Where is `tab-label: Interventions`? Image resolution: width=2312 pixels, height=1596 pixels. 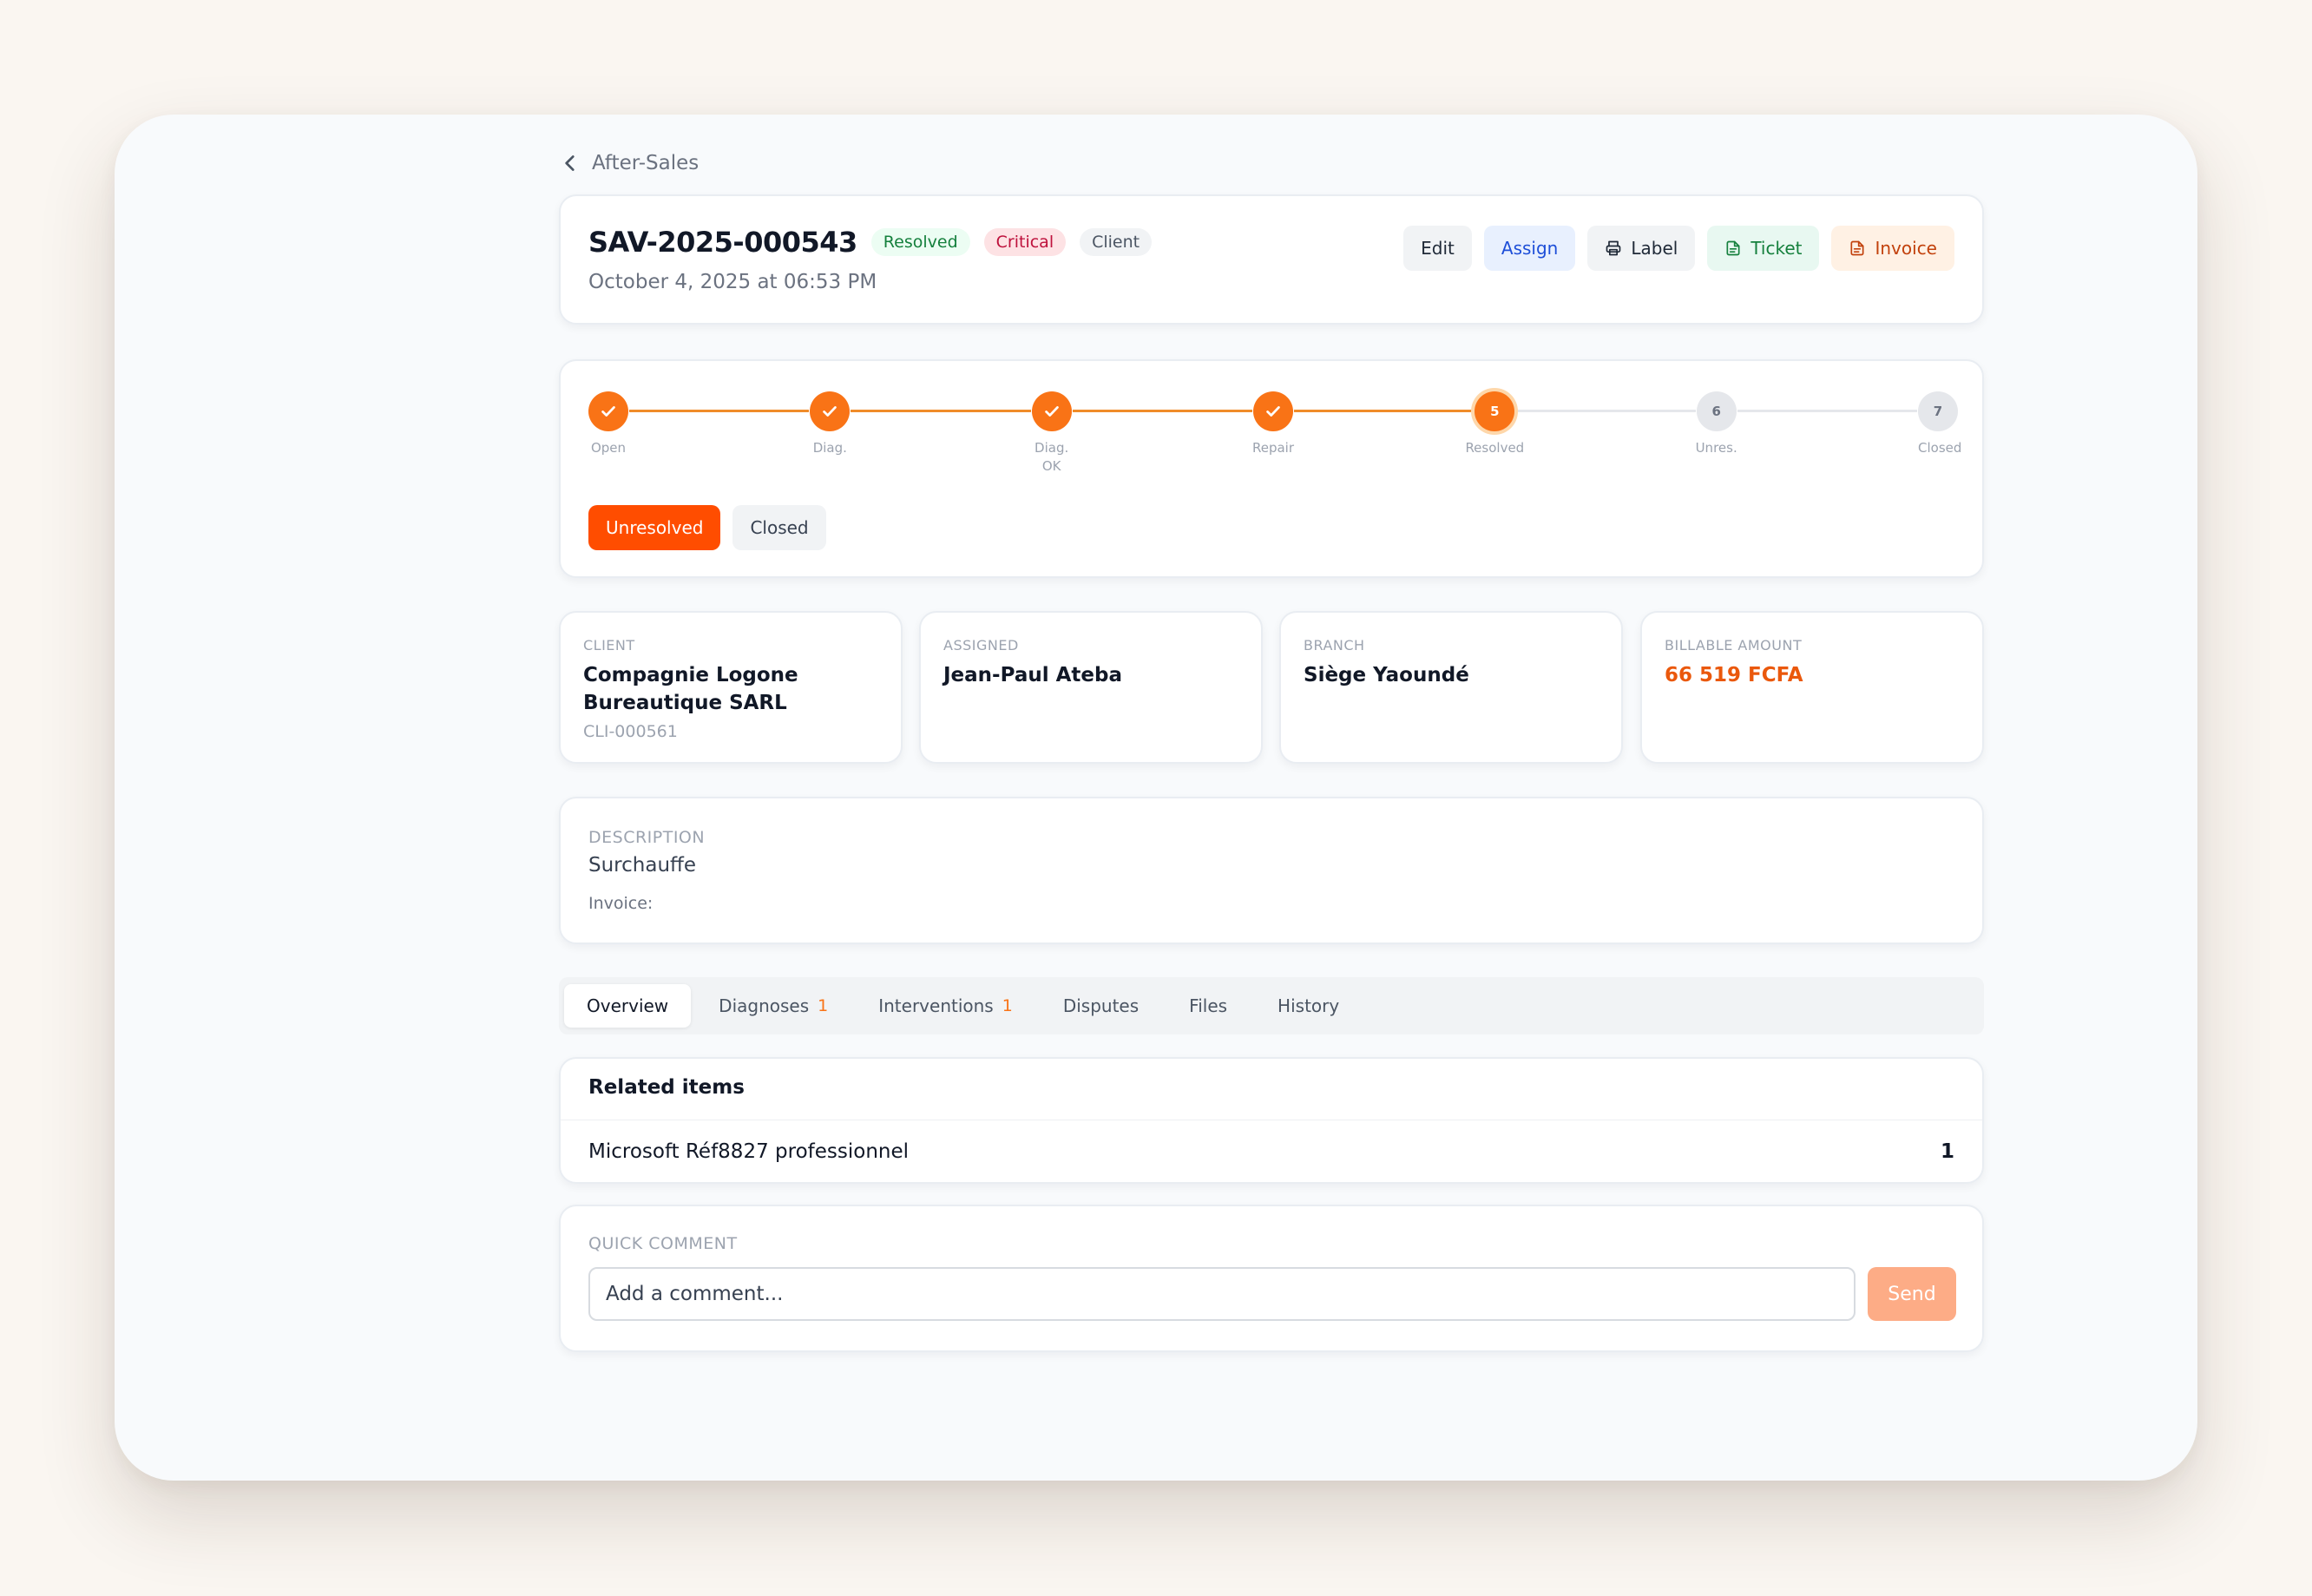 tab-label: Interventions is located at coordinates (936, 1006).